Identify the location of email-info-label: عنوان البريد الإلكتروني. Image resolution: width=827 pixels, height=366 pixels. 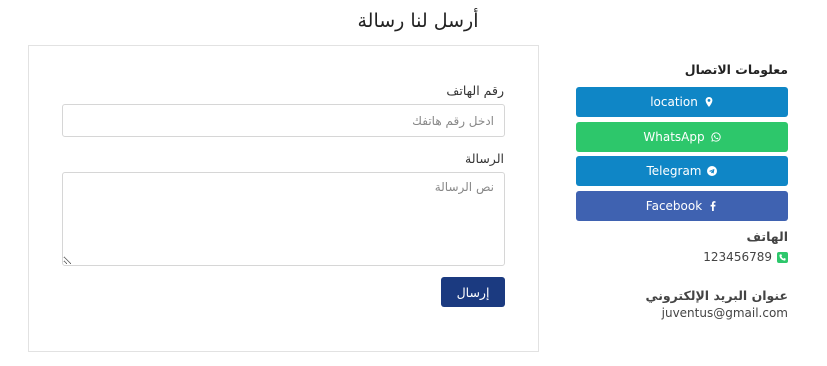
(716, 295).